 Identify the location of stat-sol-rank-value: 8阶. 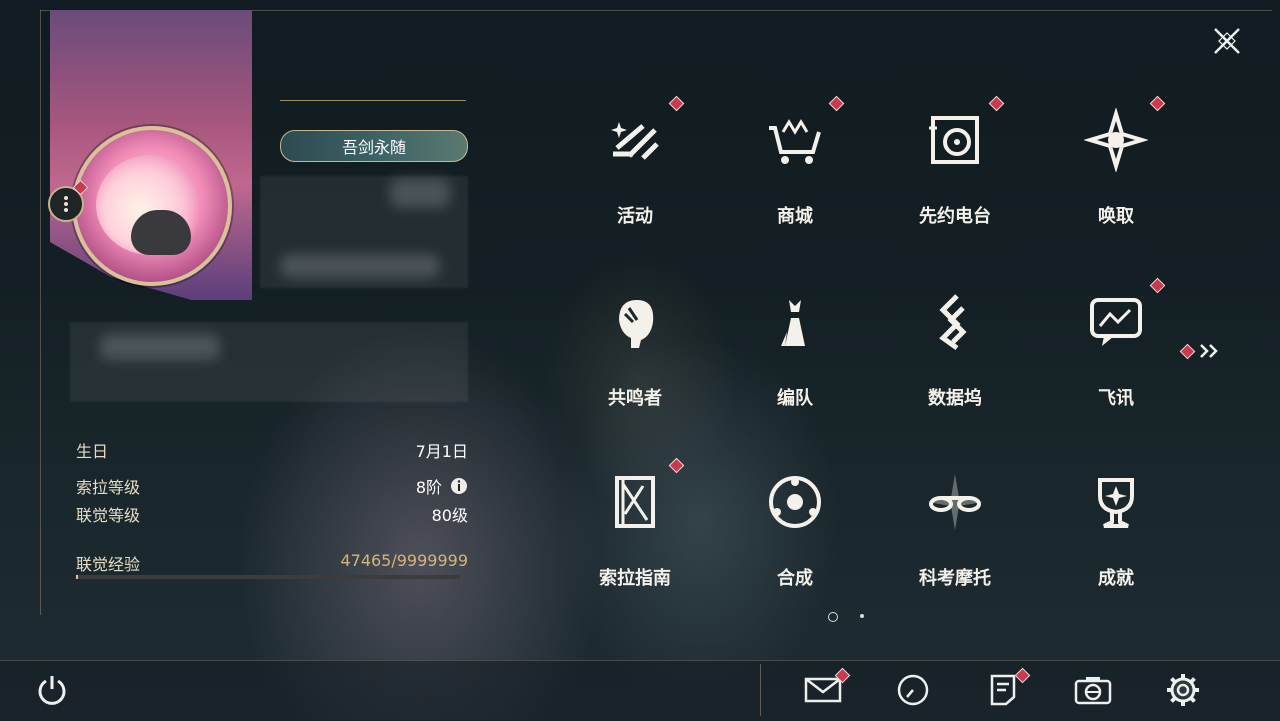
(428, 487).